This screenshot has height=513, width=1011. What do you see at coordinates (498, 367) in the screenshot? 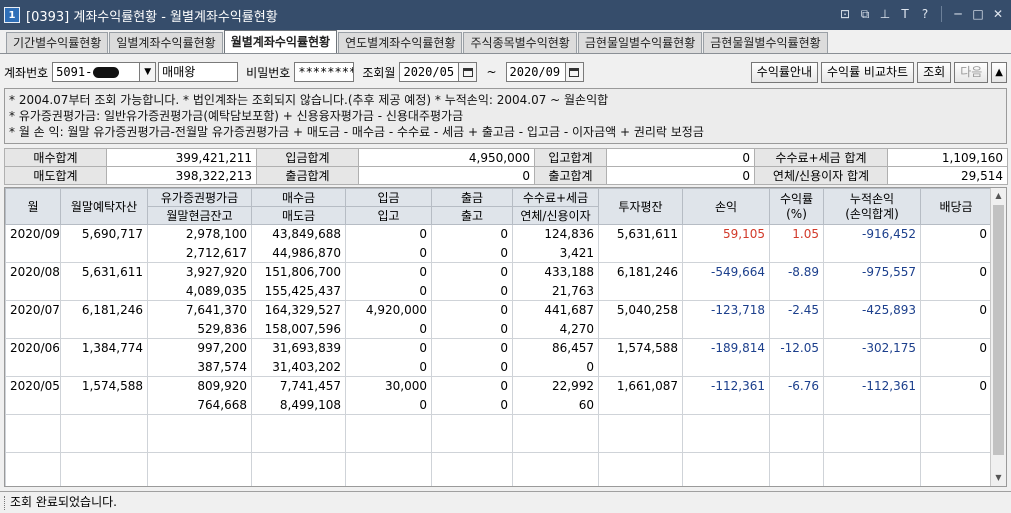
I see `table-row: 387,574 31,403,202 0 0 0` at bounding box center [498, 367].